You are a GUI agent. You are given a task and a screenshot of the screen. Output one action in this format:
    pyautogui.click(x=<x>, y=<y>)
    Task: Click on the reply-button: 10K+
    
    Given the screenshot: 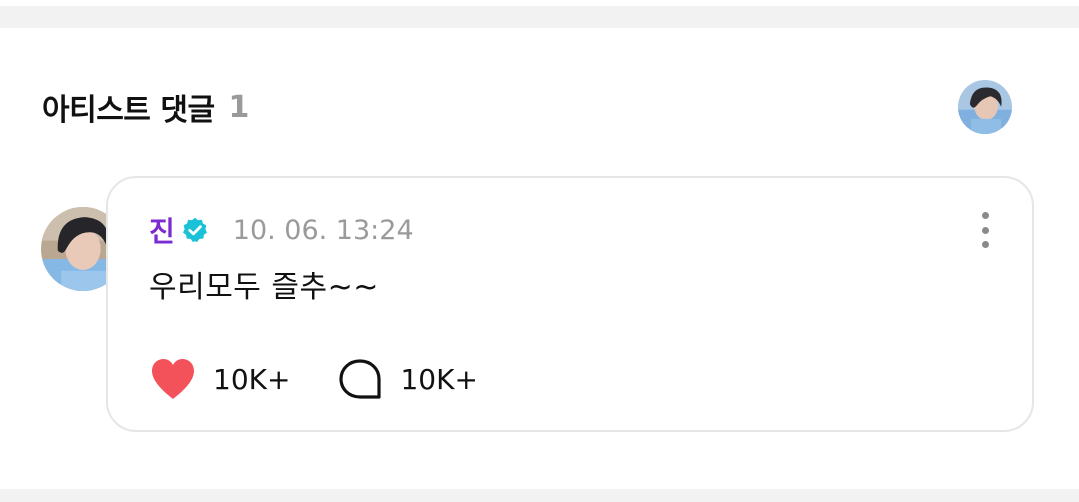 What is the action you would take?
    pyautogui.click(x=407, y=379)
    